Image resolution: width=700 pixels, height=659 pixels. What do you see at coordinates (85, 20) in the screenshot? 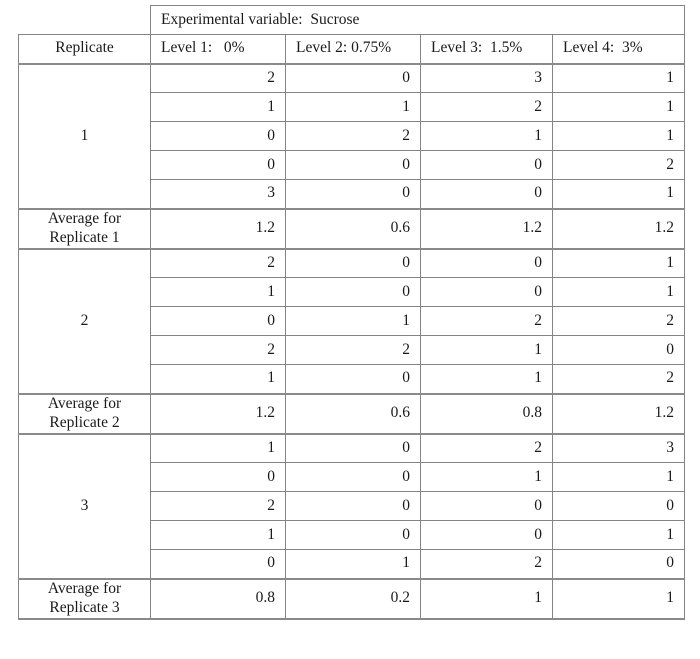
I see `corner-blank-cell` at bounding box center [85, 20].